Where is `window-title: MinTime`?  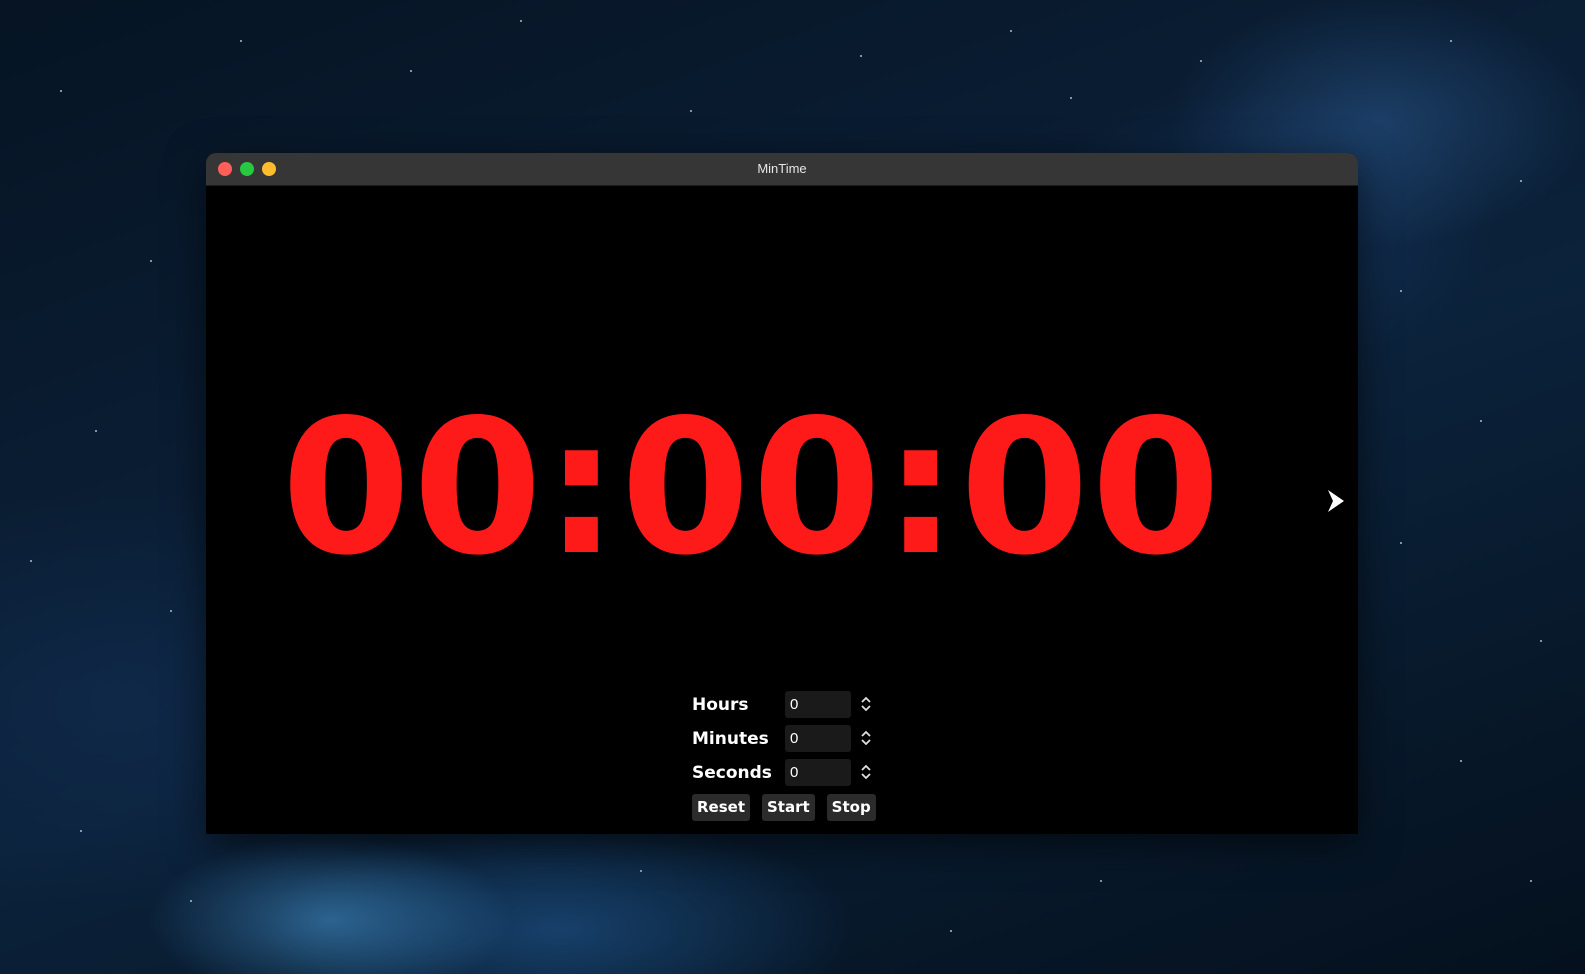
window-title: MinTime is located at coordinates (782, 168).